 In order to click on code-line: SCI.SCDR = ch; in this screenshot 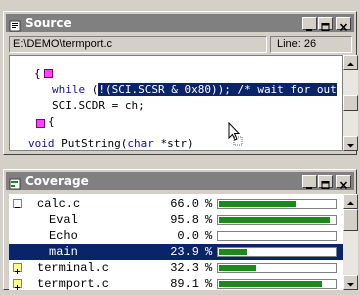, I will do `click(98, 106)`.